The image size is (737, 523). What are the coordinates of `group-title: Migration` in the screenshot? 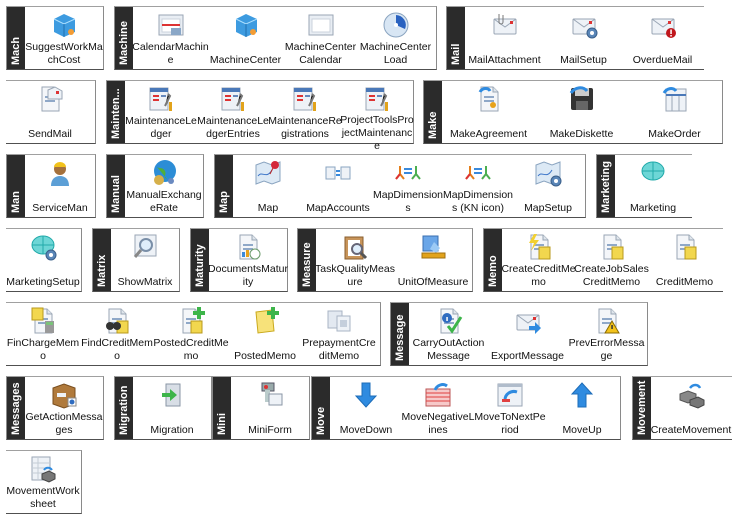 It's located at (124, 408).